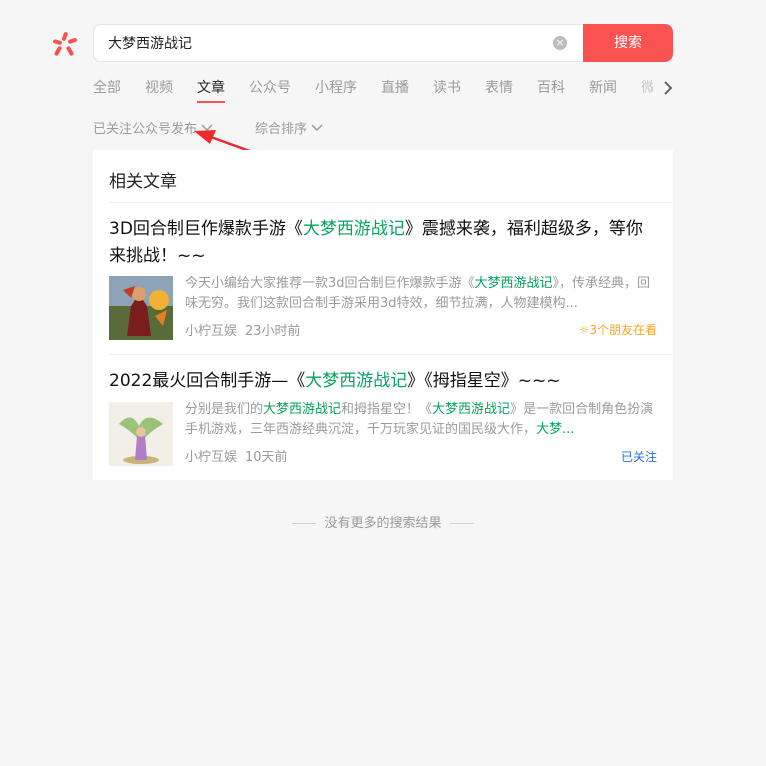  What do you see at coordinates (107, 91) in the screenshot?
I see `tab-all: 全部` at bounding box center [107, 91].